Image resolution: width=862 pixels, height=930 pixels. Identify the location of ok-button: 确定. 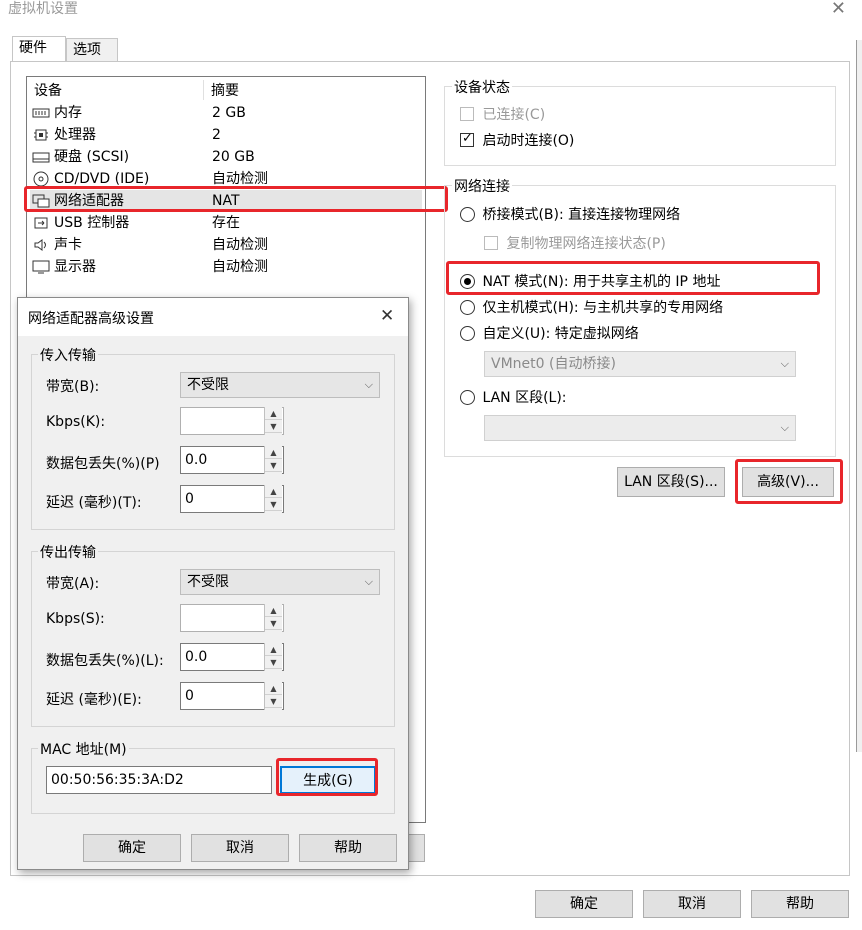
(584, 904).